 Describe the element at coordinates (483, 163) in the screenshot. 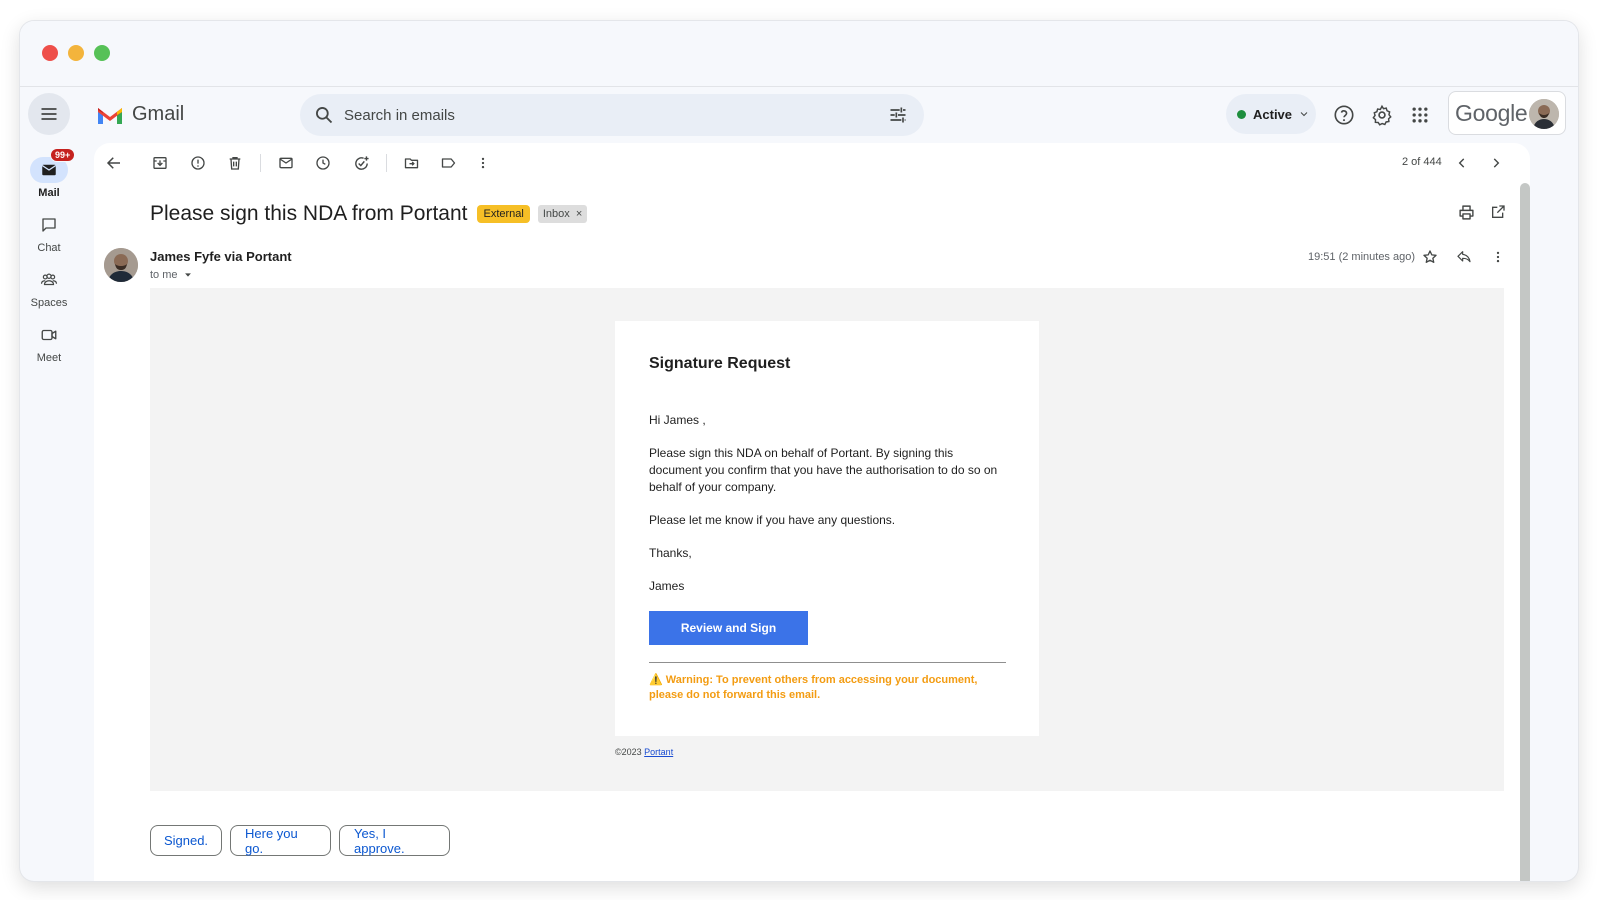

I see `more-options-button` at that location.